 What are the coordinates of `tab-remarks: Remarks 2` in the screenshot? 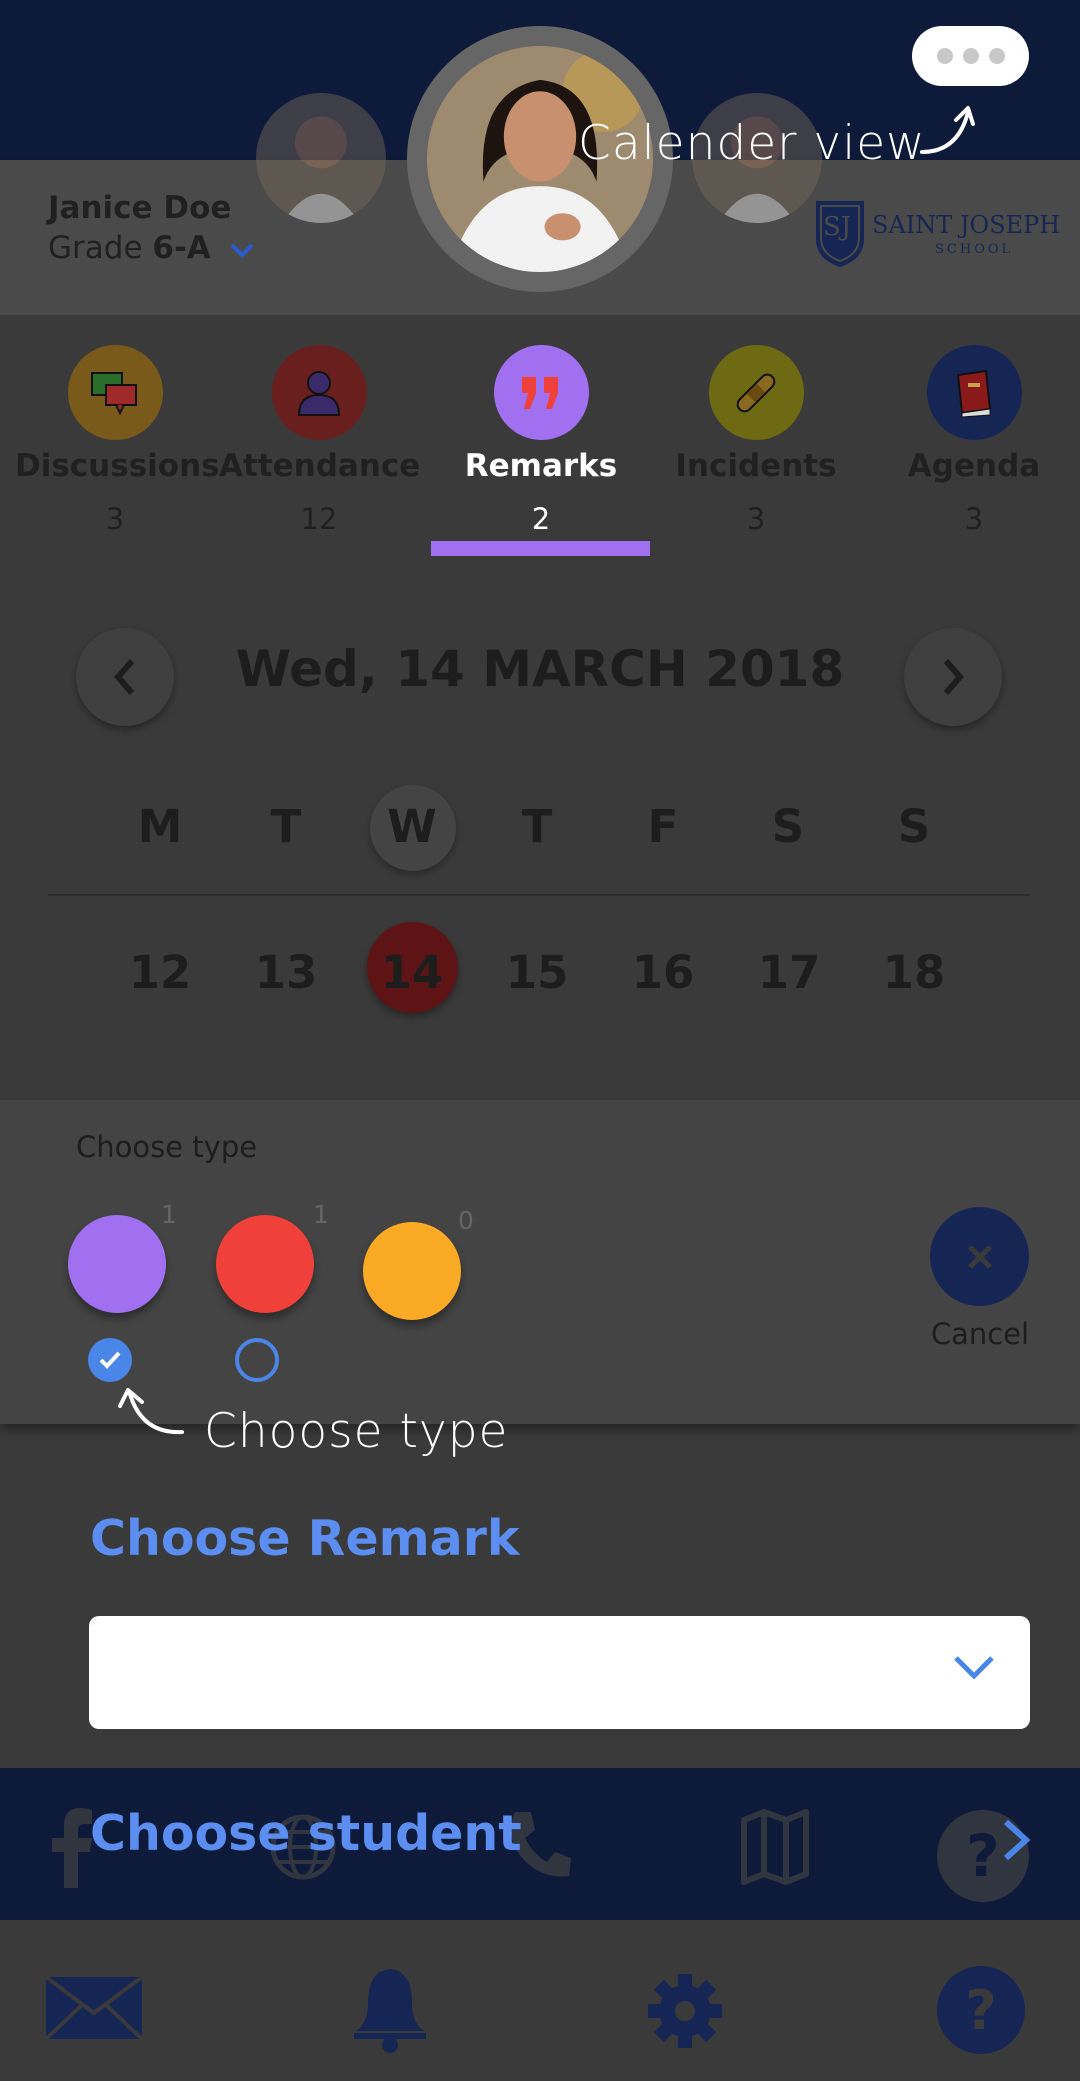 It's located at (541, 440).